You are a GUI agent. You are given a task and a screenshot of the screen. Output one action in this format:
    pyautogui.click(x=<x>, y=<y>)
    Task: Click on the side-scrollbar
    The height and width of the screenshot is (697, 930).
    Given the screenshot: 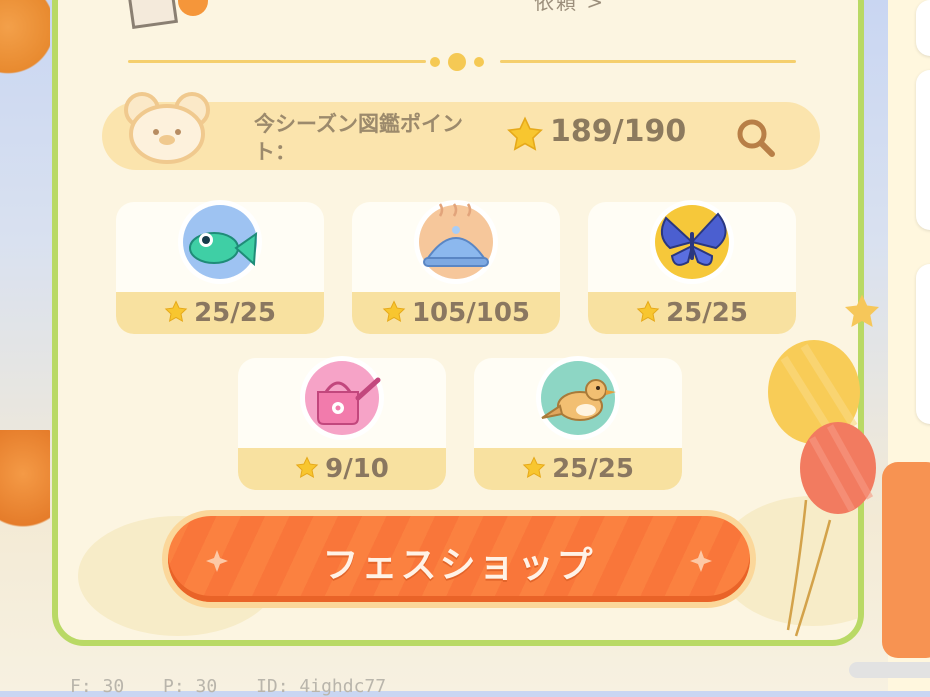 What is the action you would take?
    pyautogui.click(x=889, y=670)
    